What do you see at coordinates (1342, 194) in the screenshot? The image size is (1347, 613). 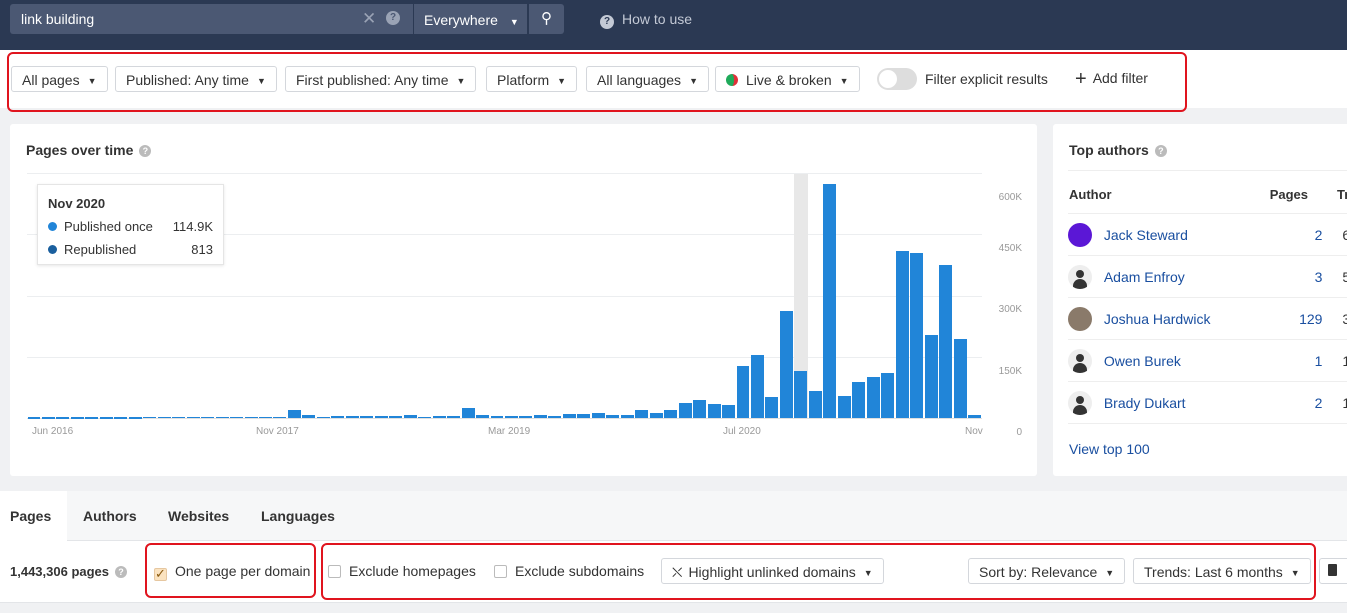 I see `col-traffic: Tr` at bounding box center [1342, 194].